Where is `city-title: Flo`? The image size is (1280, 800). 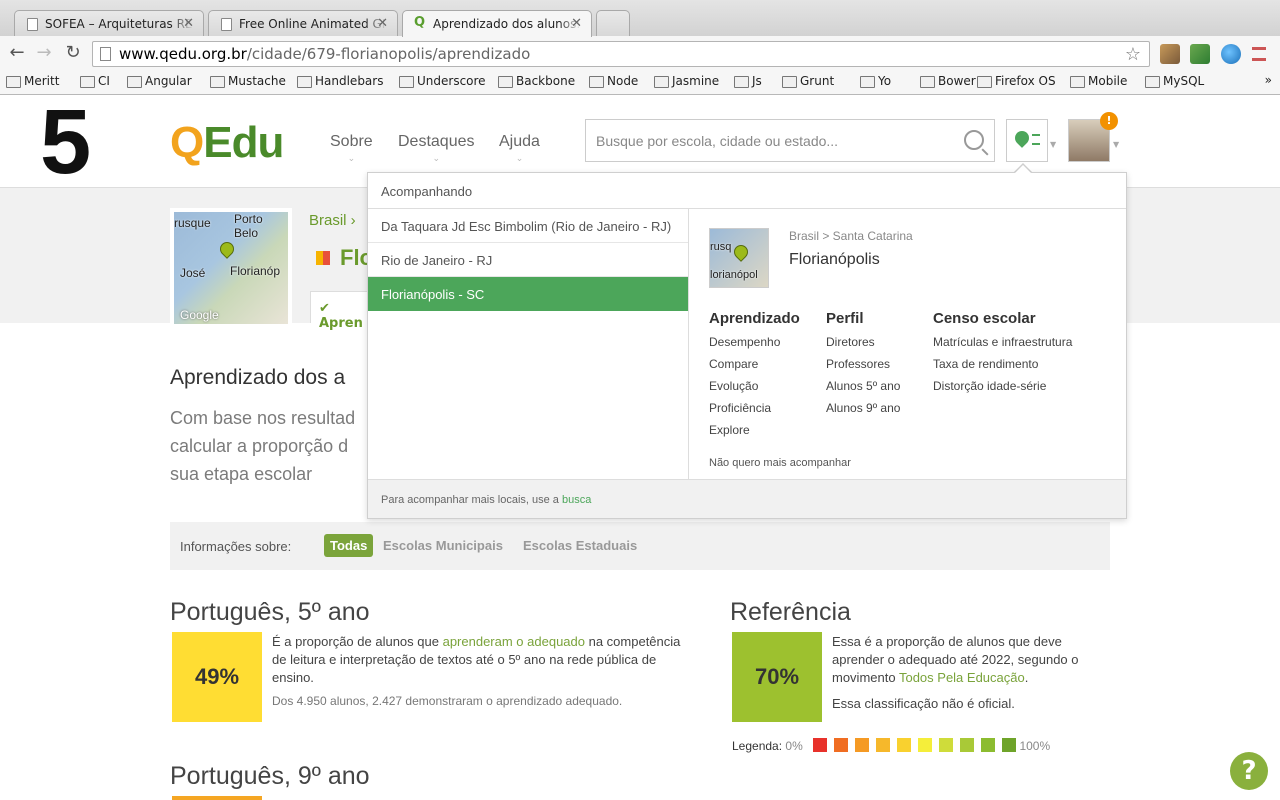
city-title: Flo is located at coordinates (344, 258).